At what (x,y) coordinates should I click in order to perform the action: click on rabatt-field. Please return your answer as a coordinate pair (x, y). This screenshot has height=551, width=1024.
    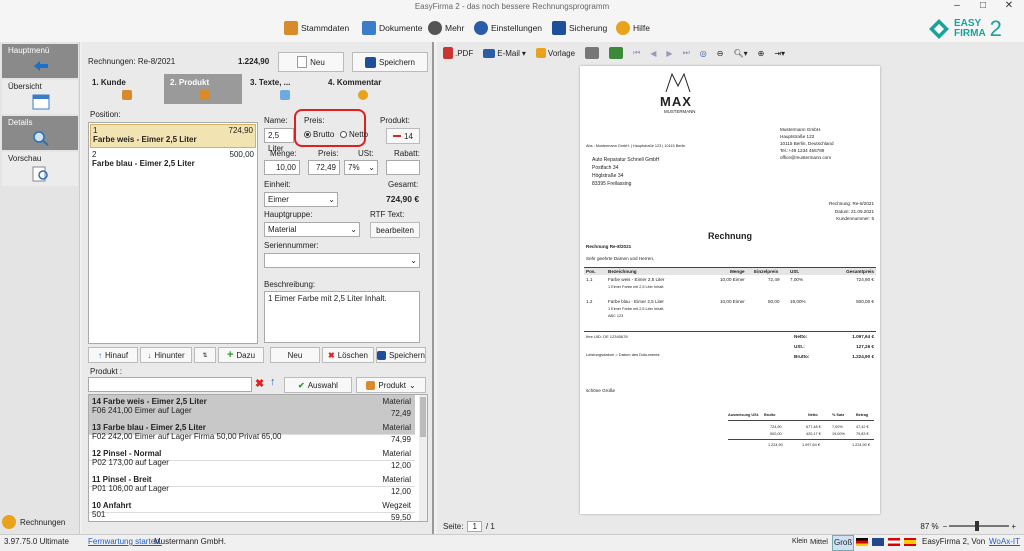
    Looking at the image, I should click on (403, 167).